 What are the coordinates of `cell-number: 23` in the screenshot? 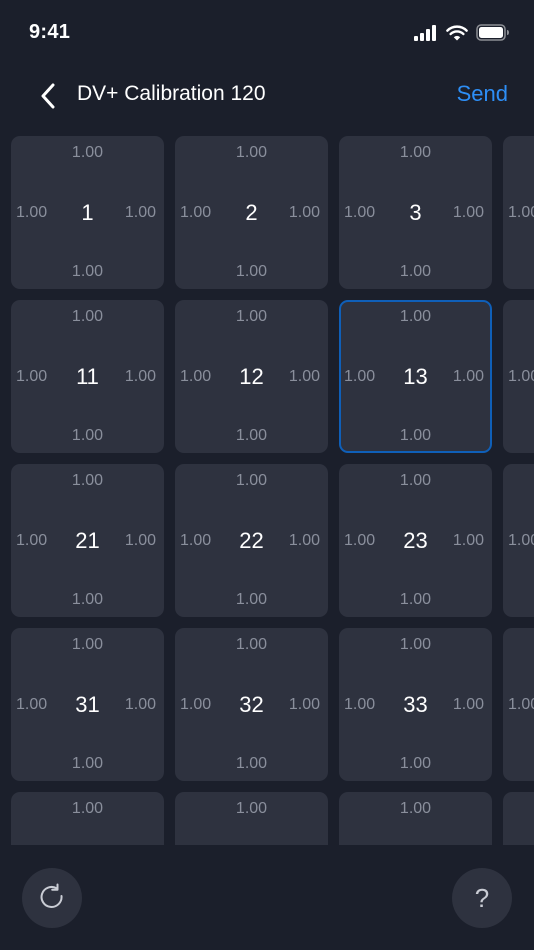 It's located at (415, 540).